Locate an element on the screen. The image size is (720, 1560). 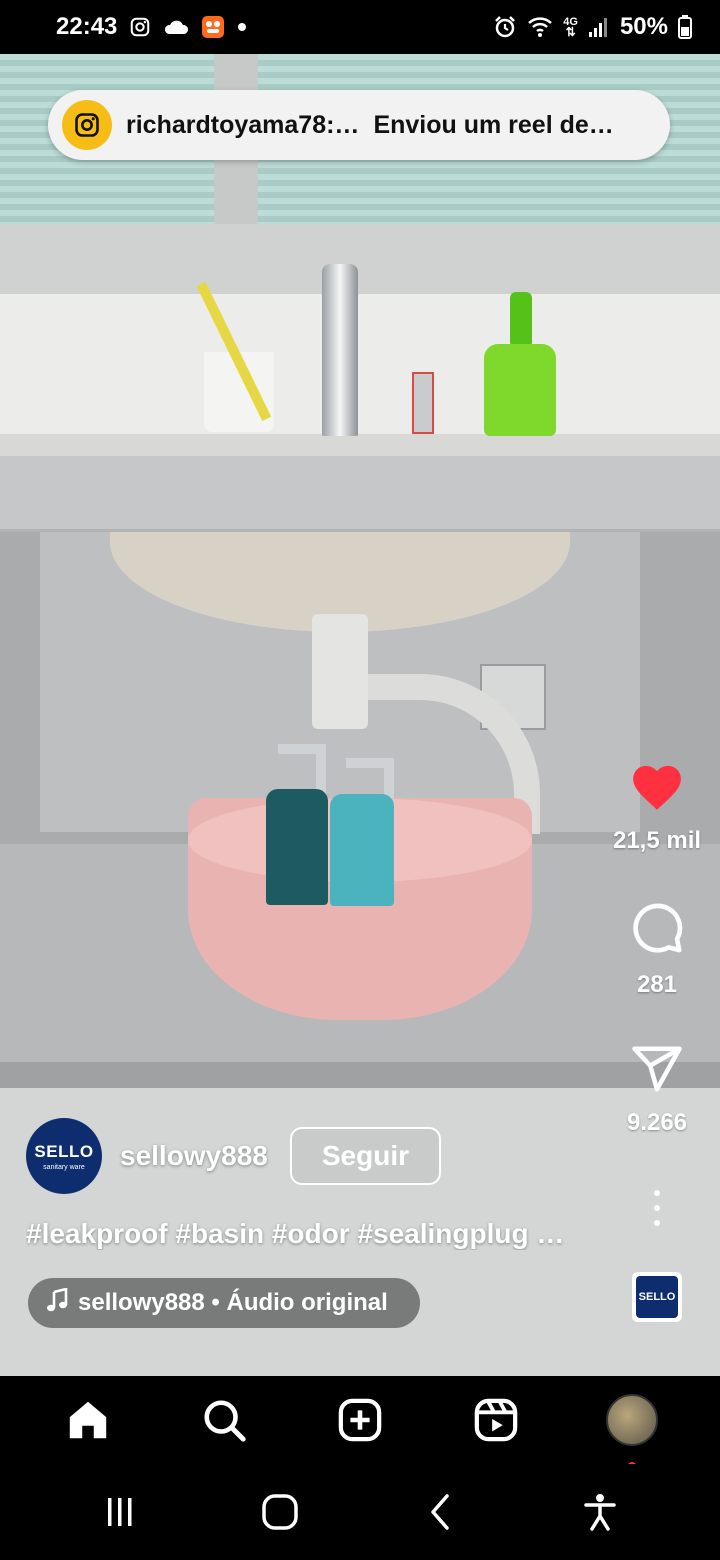
audio-thumbnail-logo: SELLO is located at coordinates (657, 1297).